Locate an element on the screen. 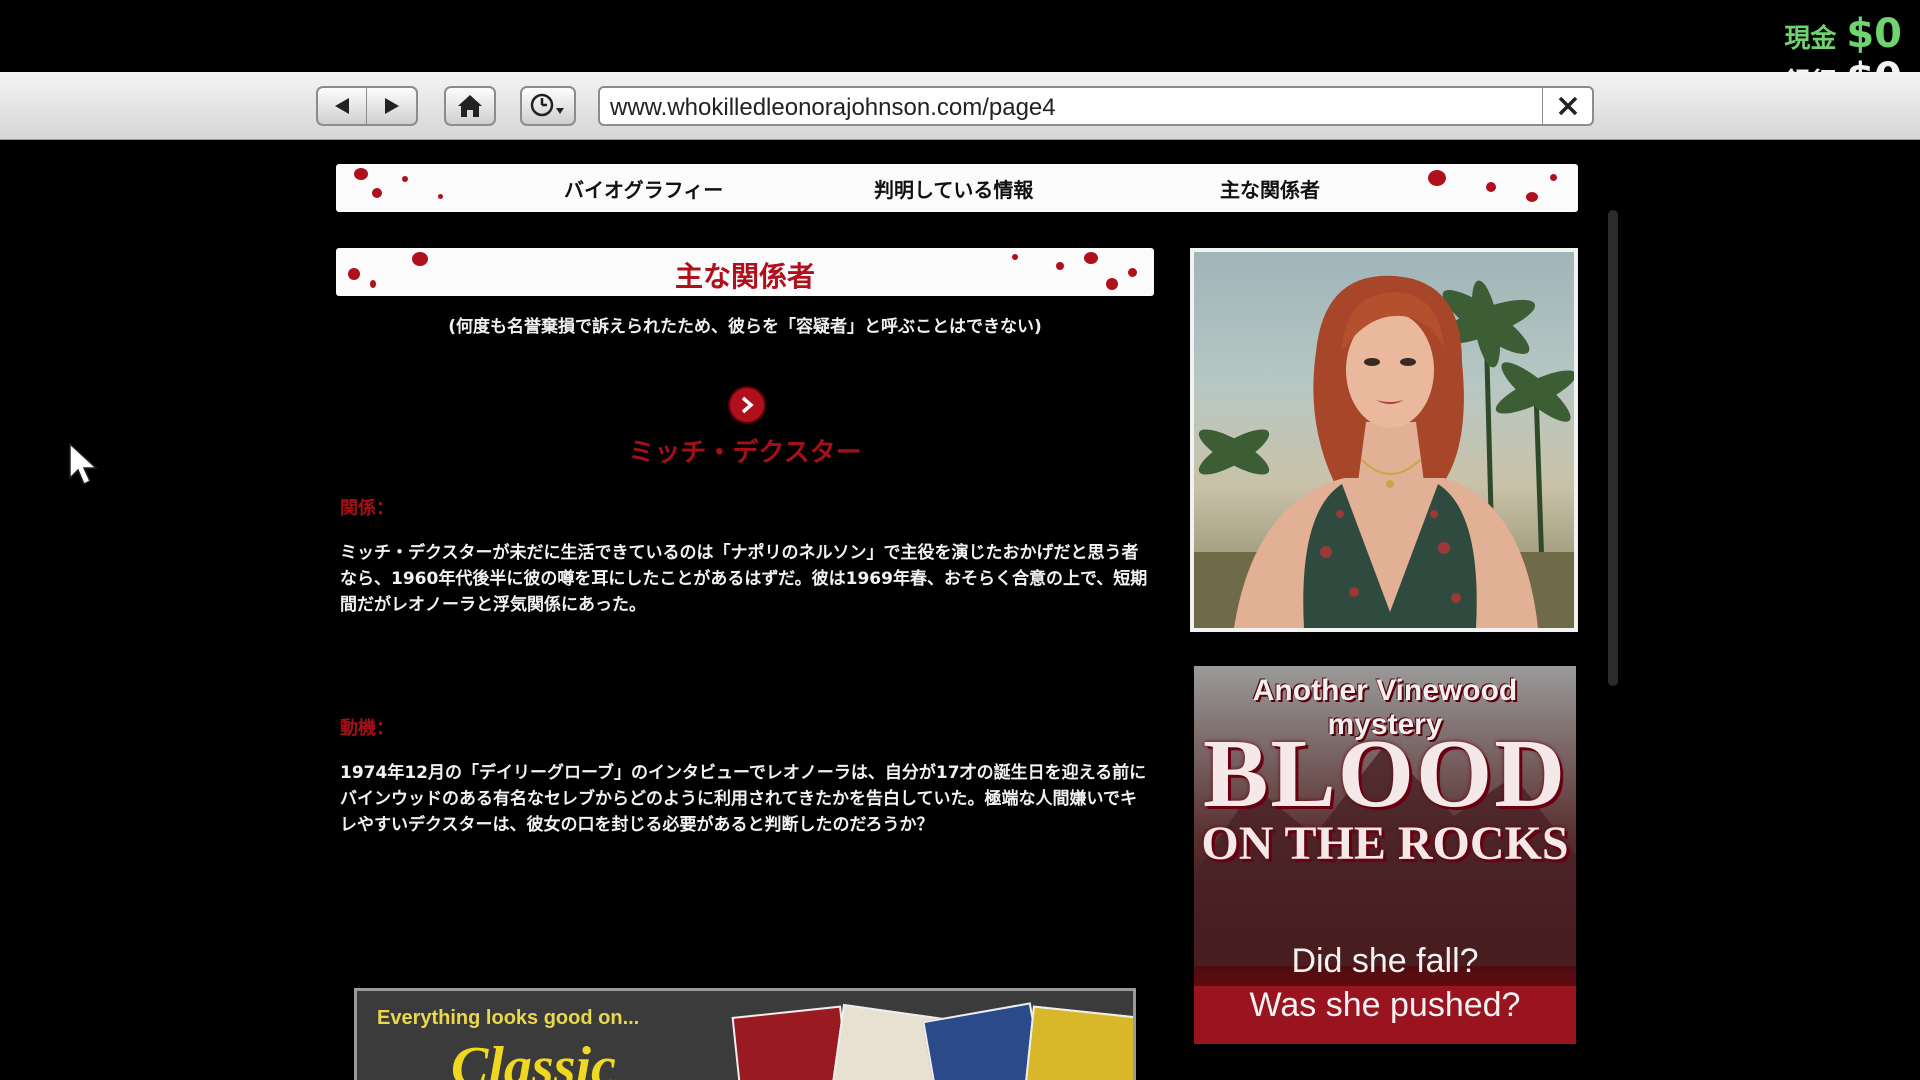 This screenshot has width=1920, height=1080. history-clock-icon is located at coordinates (547, 105).